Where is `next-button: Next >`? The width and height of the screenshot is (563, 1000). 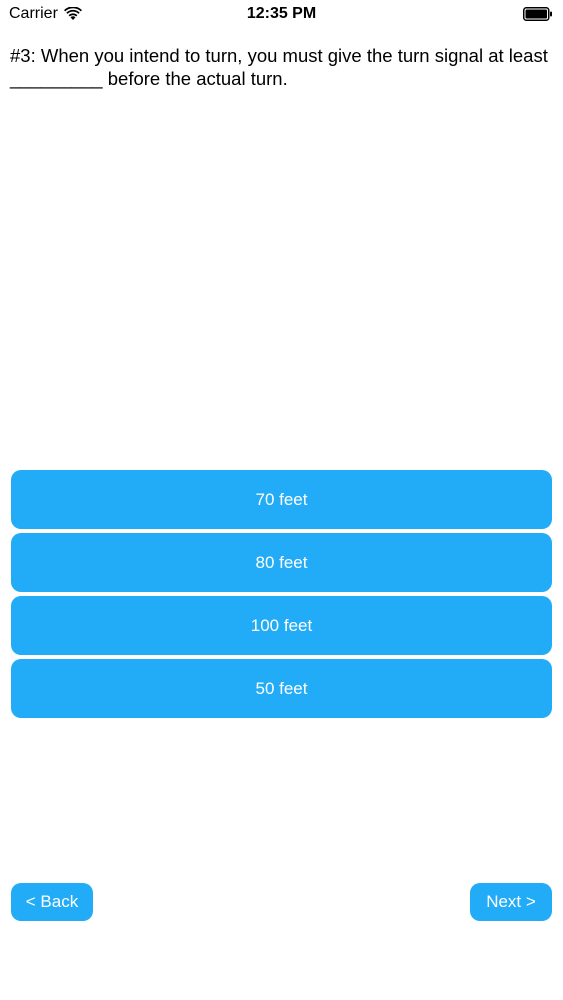 next-button: Next > is located at coordinates (511, 902).